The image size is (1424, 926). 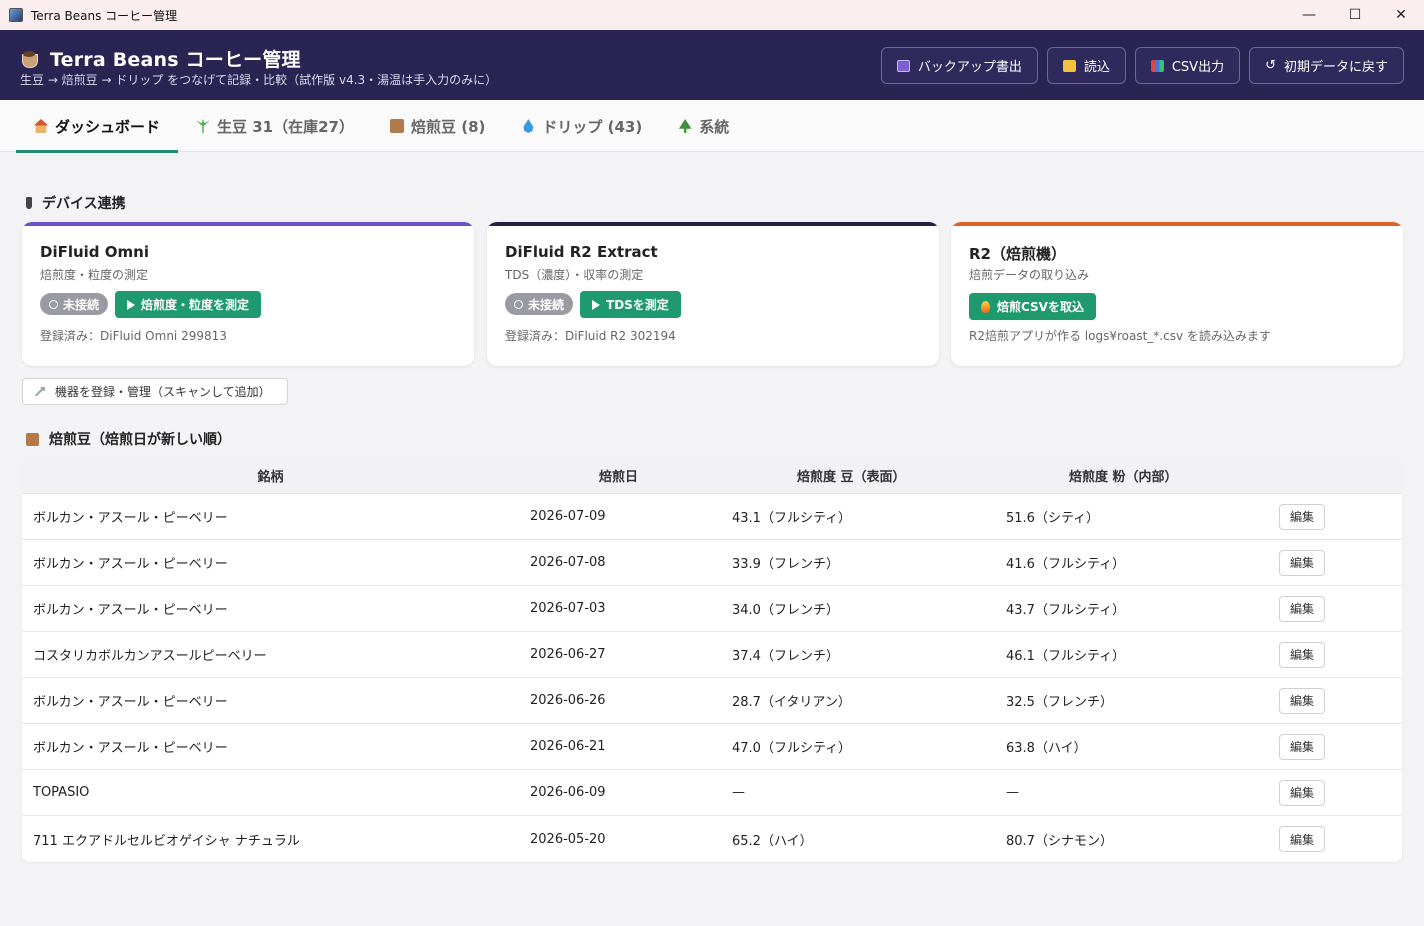 What do you see at coordinates (1270, 65) in the screenshot?
I see `reset-arrow-icon: ↺` at bounding box center [1270, 65].